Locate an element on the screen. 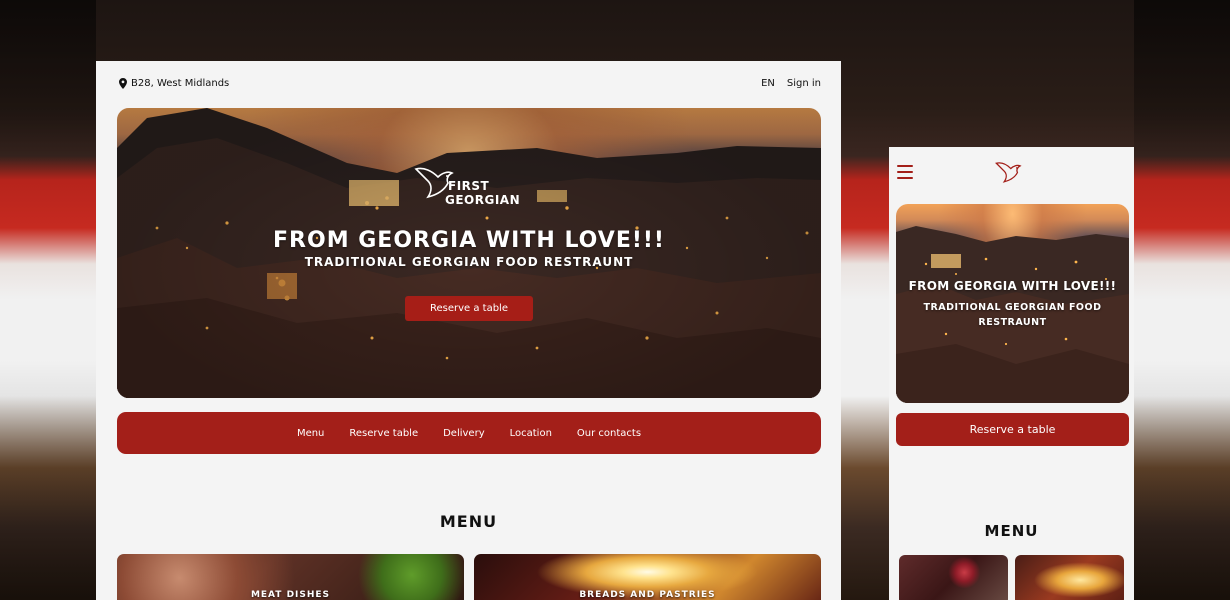  hero-subtitle: TRADITIONAL GEORGIAN FOOD RESTRAUNT is located at coordinates (469, 262).